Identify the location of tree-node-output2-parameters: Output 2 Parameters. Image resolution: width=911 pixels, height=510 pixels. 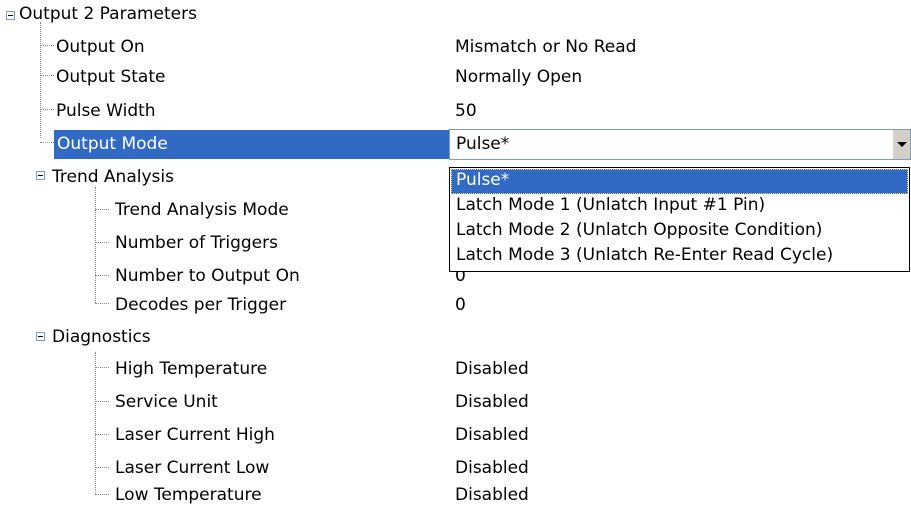
(455, 14).